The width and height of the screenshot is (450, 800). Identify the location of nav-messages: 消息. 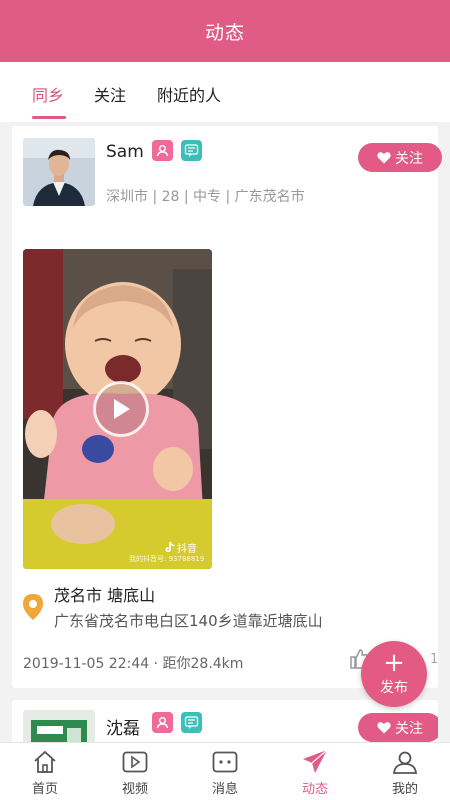
(225, 771).